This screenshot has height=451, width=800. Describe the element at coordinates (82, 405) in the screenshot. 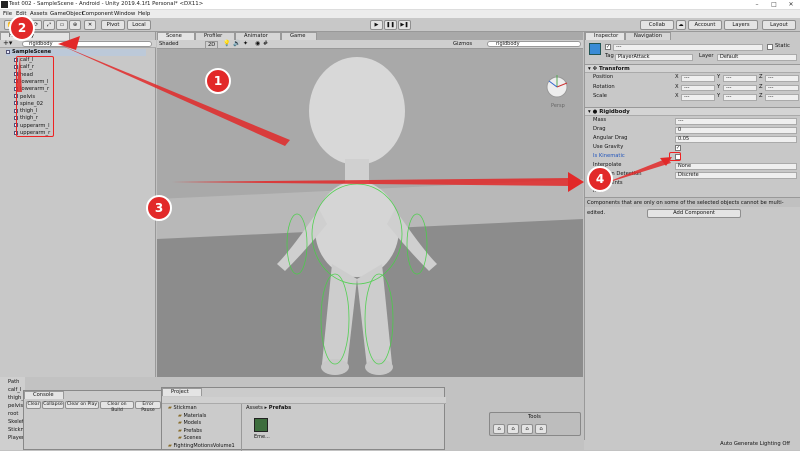

I see `console-clear-on-play-button: Clear on Play` at that location.